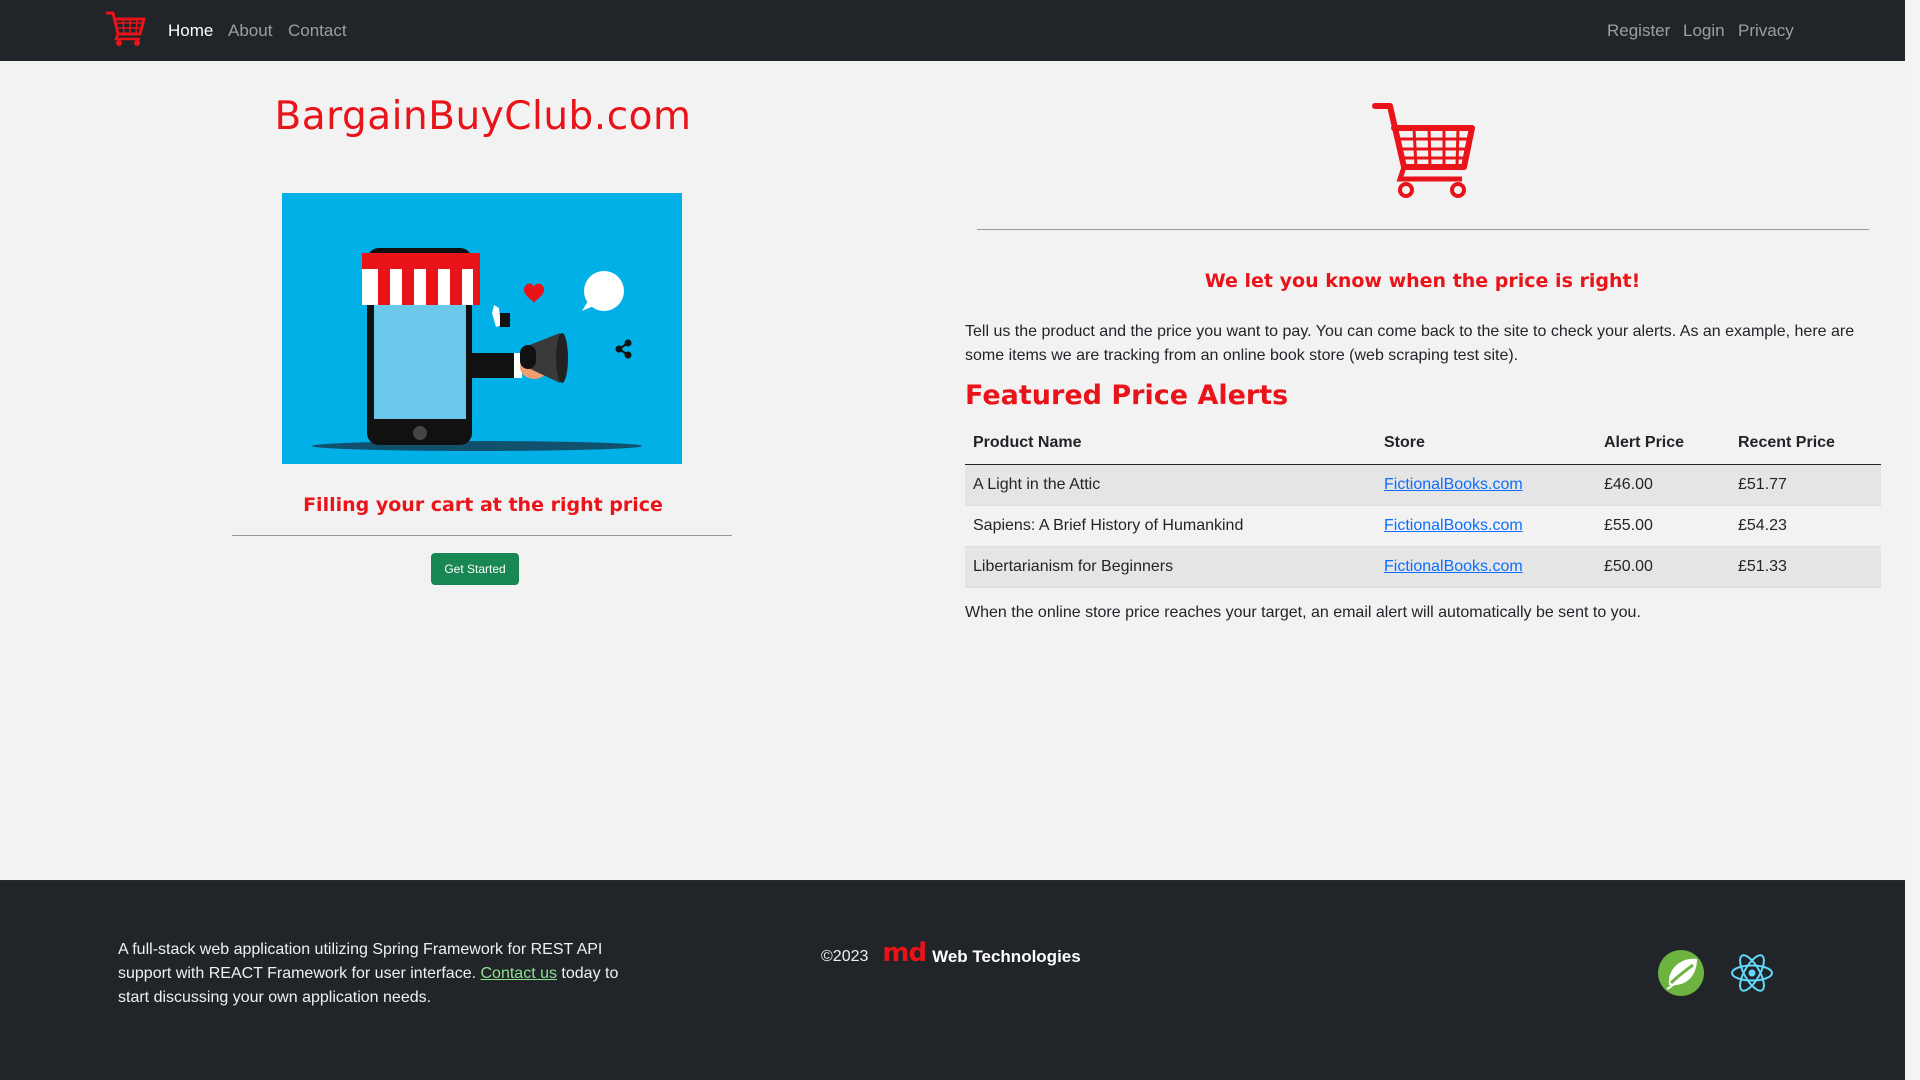  What do you see at coordinates (1681, 973) in the screenshot?
I see `spring-leaf-icon` at bounding box center [1681, 973].